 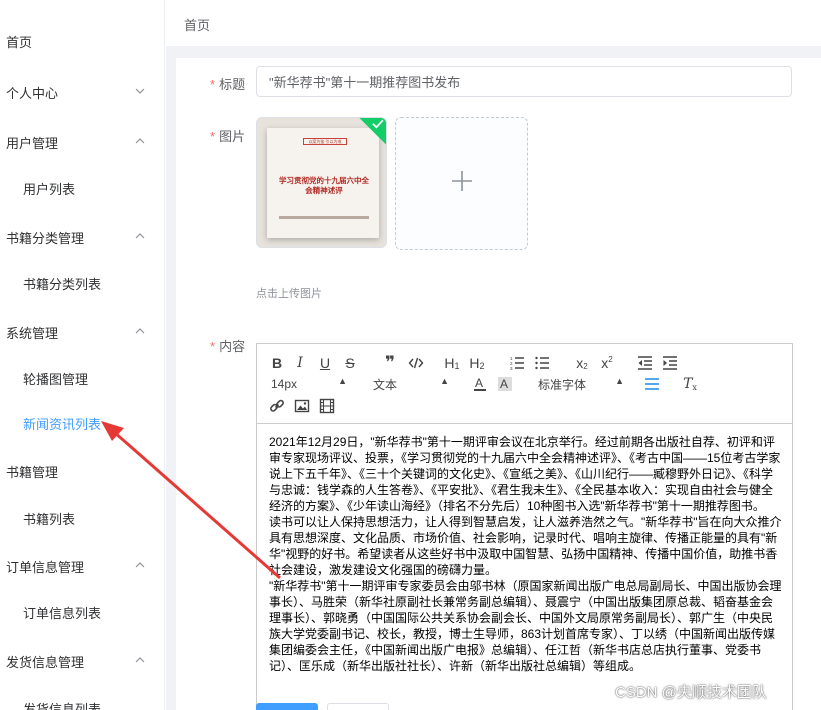 What do you see at coordinates (493, 52) in the screenshot?
I see `content-divider` at bounding box center [493, 52].